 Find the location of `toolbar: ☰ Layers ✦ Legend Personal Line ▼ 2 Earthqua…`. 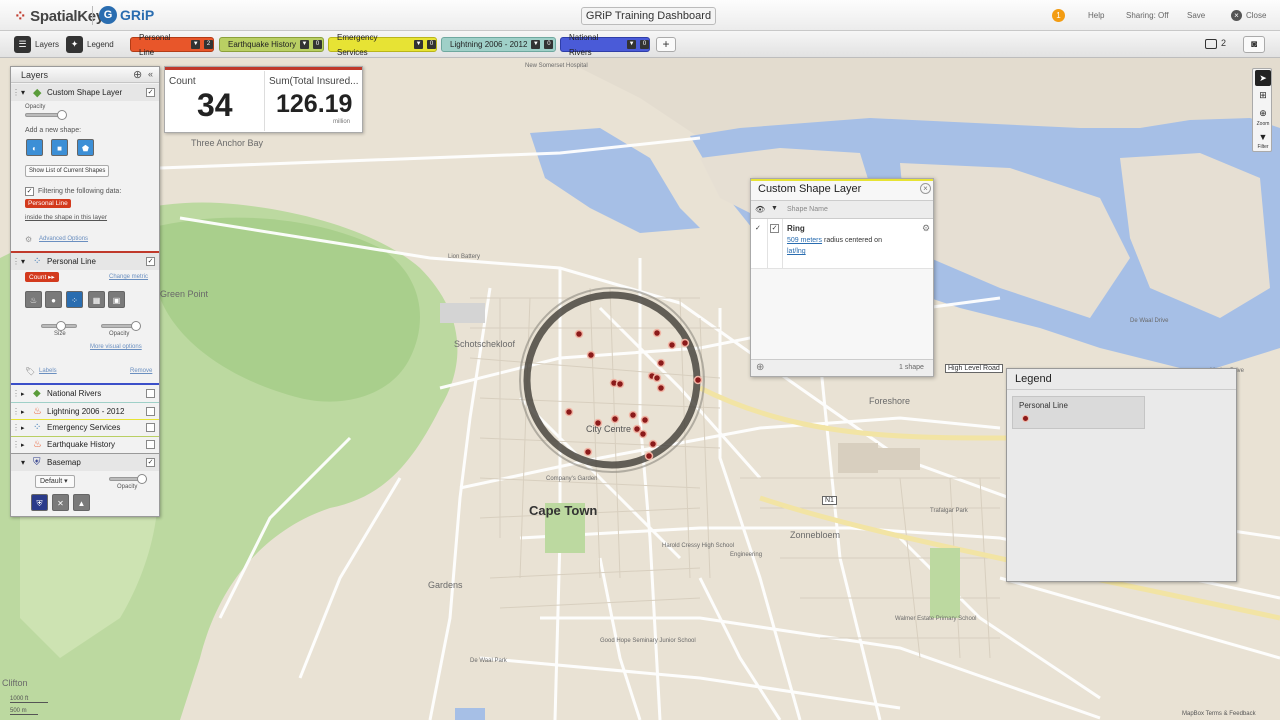

toolbar: ☰ Layers ✦ Legend Personal Line ▼ 2 Earthqua… is located at coordinates (640, 44).